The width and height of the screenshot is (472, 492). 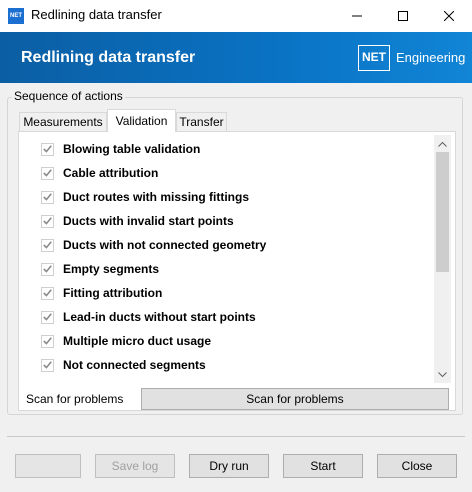 I want to click on chevron-up-icon, so click(x=442, y=144).